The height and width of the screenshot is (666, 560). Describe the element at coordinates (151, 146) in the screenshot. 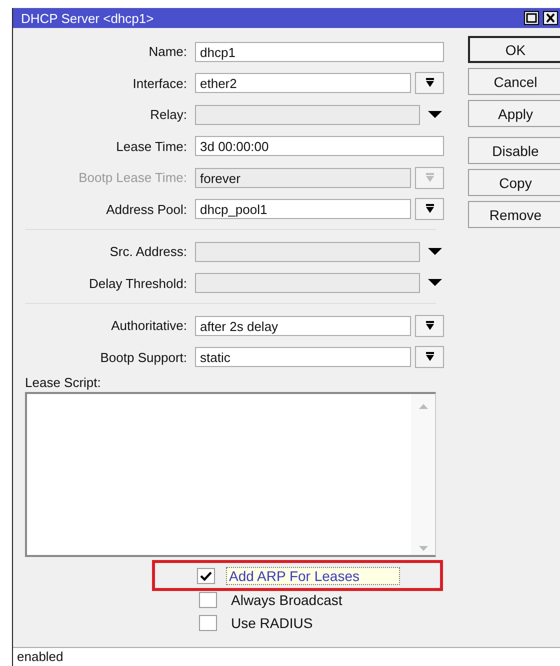

I see `field-label: Lease Time:` at that location.